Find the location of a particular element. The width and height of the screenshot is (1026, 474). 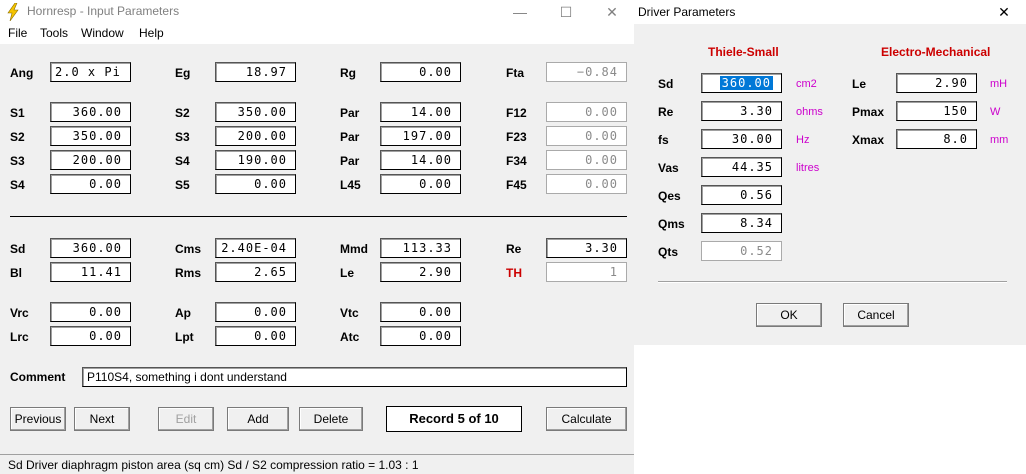

rms-field: 2.65 is located at coordinates (255, 272).